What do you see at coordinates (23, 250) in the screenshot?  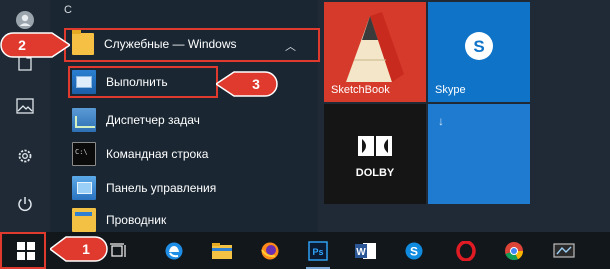 I see `highlight-start` at bounding box center [23, 250].